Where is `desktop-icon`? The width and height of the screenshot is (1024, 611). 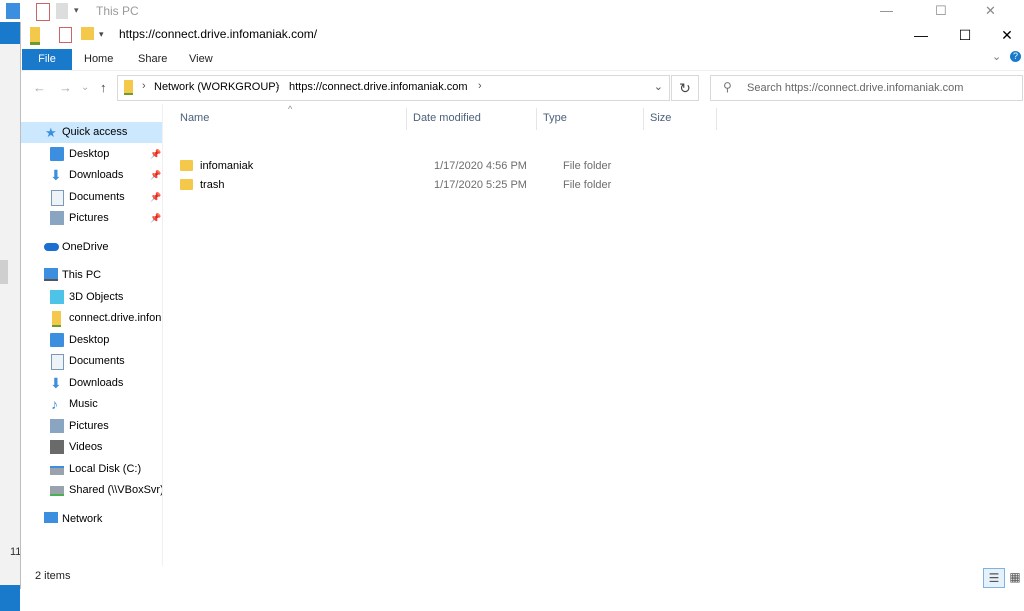
desktop-icon is located at coordinates (57, 154).